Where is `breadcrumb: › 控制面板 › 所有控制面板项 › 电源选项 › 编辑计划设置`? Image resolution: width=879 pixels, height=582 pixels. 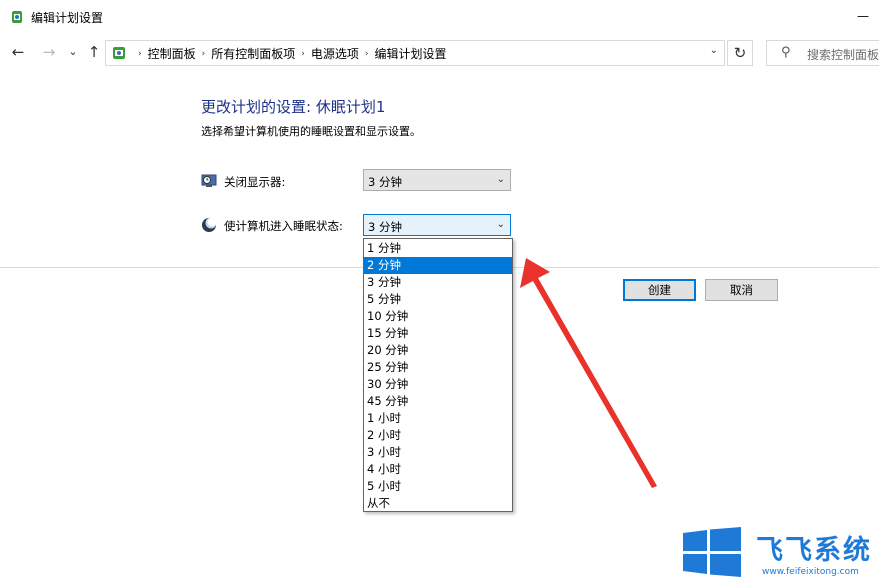 breadcrumb: › 控制面板 › 所有控制面板项 › 电源选项 › 编辑计划设置 is located at coordinates (289, 53).